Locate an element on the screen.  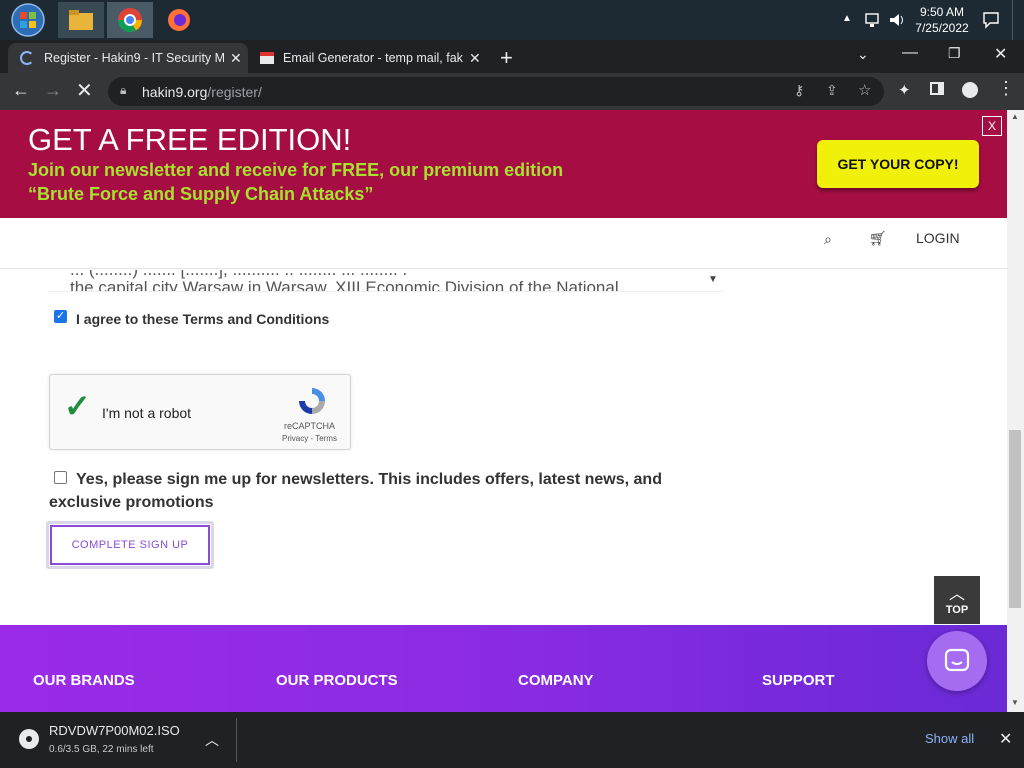
windows-start-icon is located at coordinates (28, 20).